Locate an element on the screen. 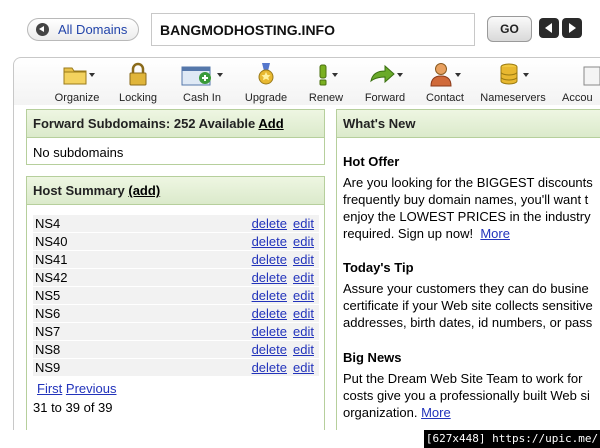  toolbar-upgrade-label: Upgrade is located at coordinates (266, 98).